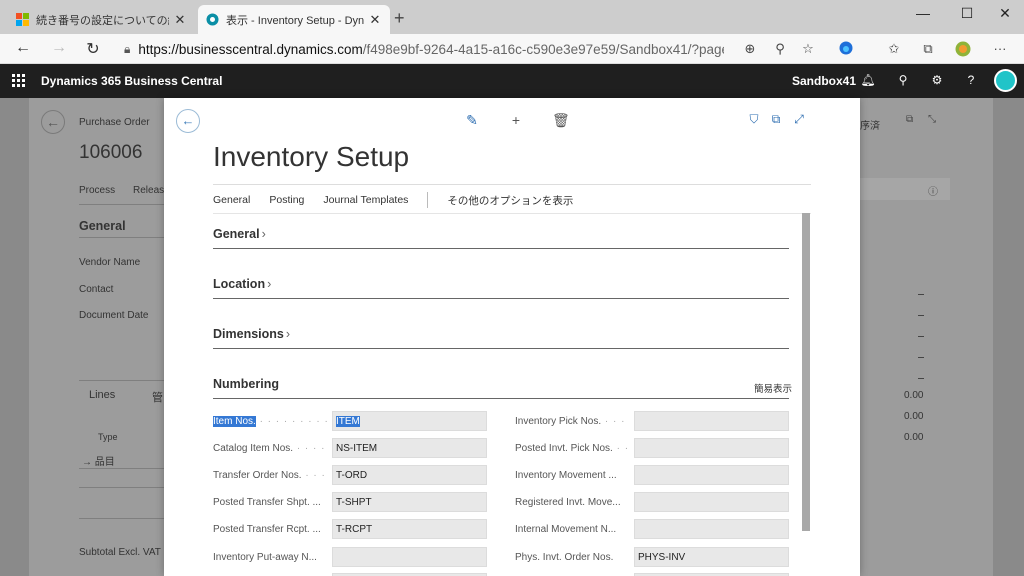 The width and height of the screenshot is (1024, 576). What do you see at coordinates (231, 200) in the screenshot?
I see `tab-general: General` at bounding box center [231, 200].